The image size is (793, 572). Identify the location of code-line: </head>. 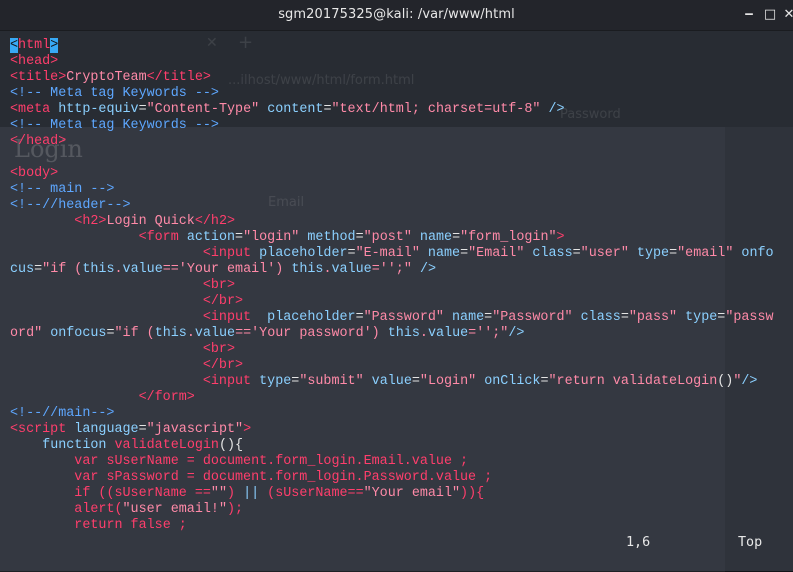
(38, 141).